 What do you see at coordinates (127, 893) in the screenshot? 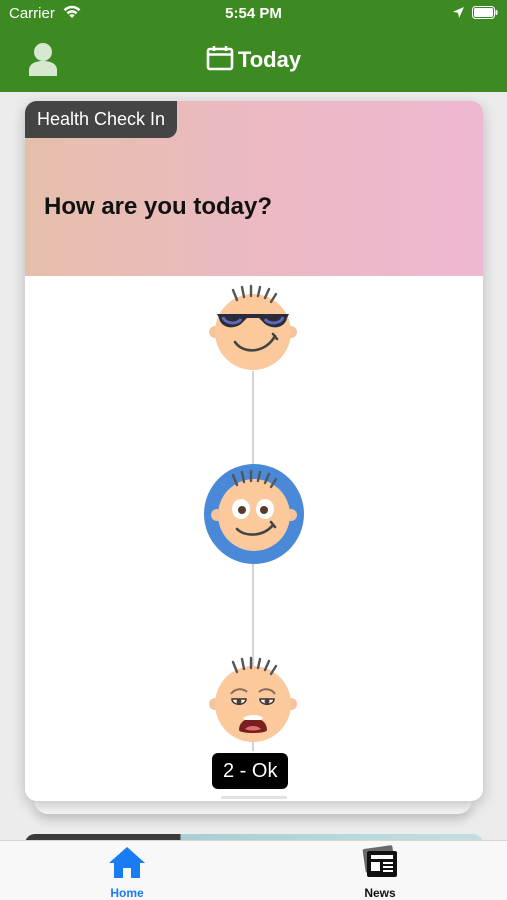
I see `tab-home-label: Home` at bounding box center [127, 893].